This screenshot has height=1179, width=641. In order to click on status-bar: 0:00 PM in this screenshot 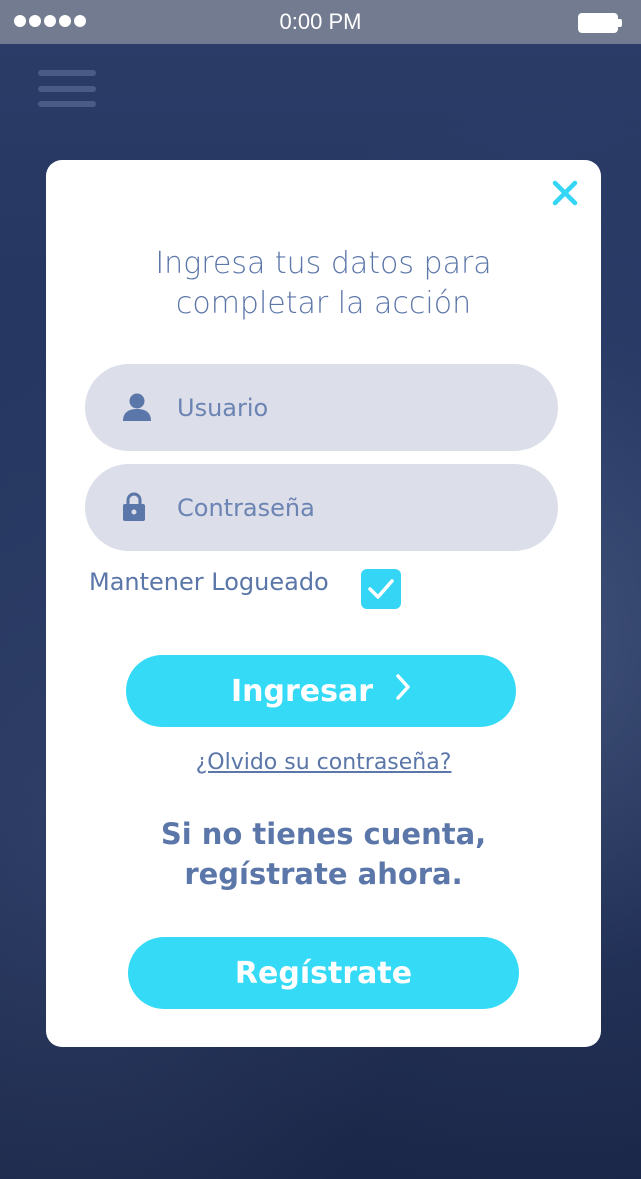, I will do `click(320, 22)`.